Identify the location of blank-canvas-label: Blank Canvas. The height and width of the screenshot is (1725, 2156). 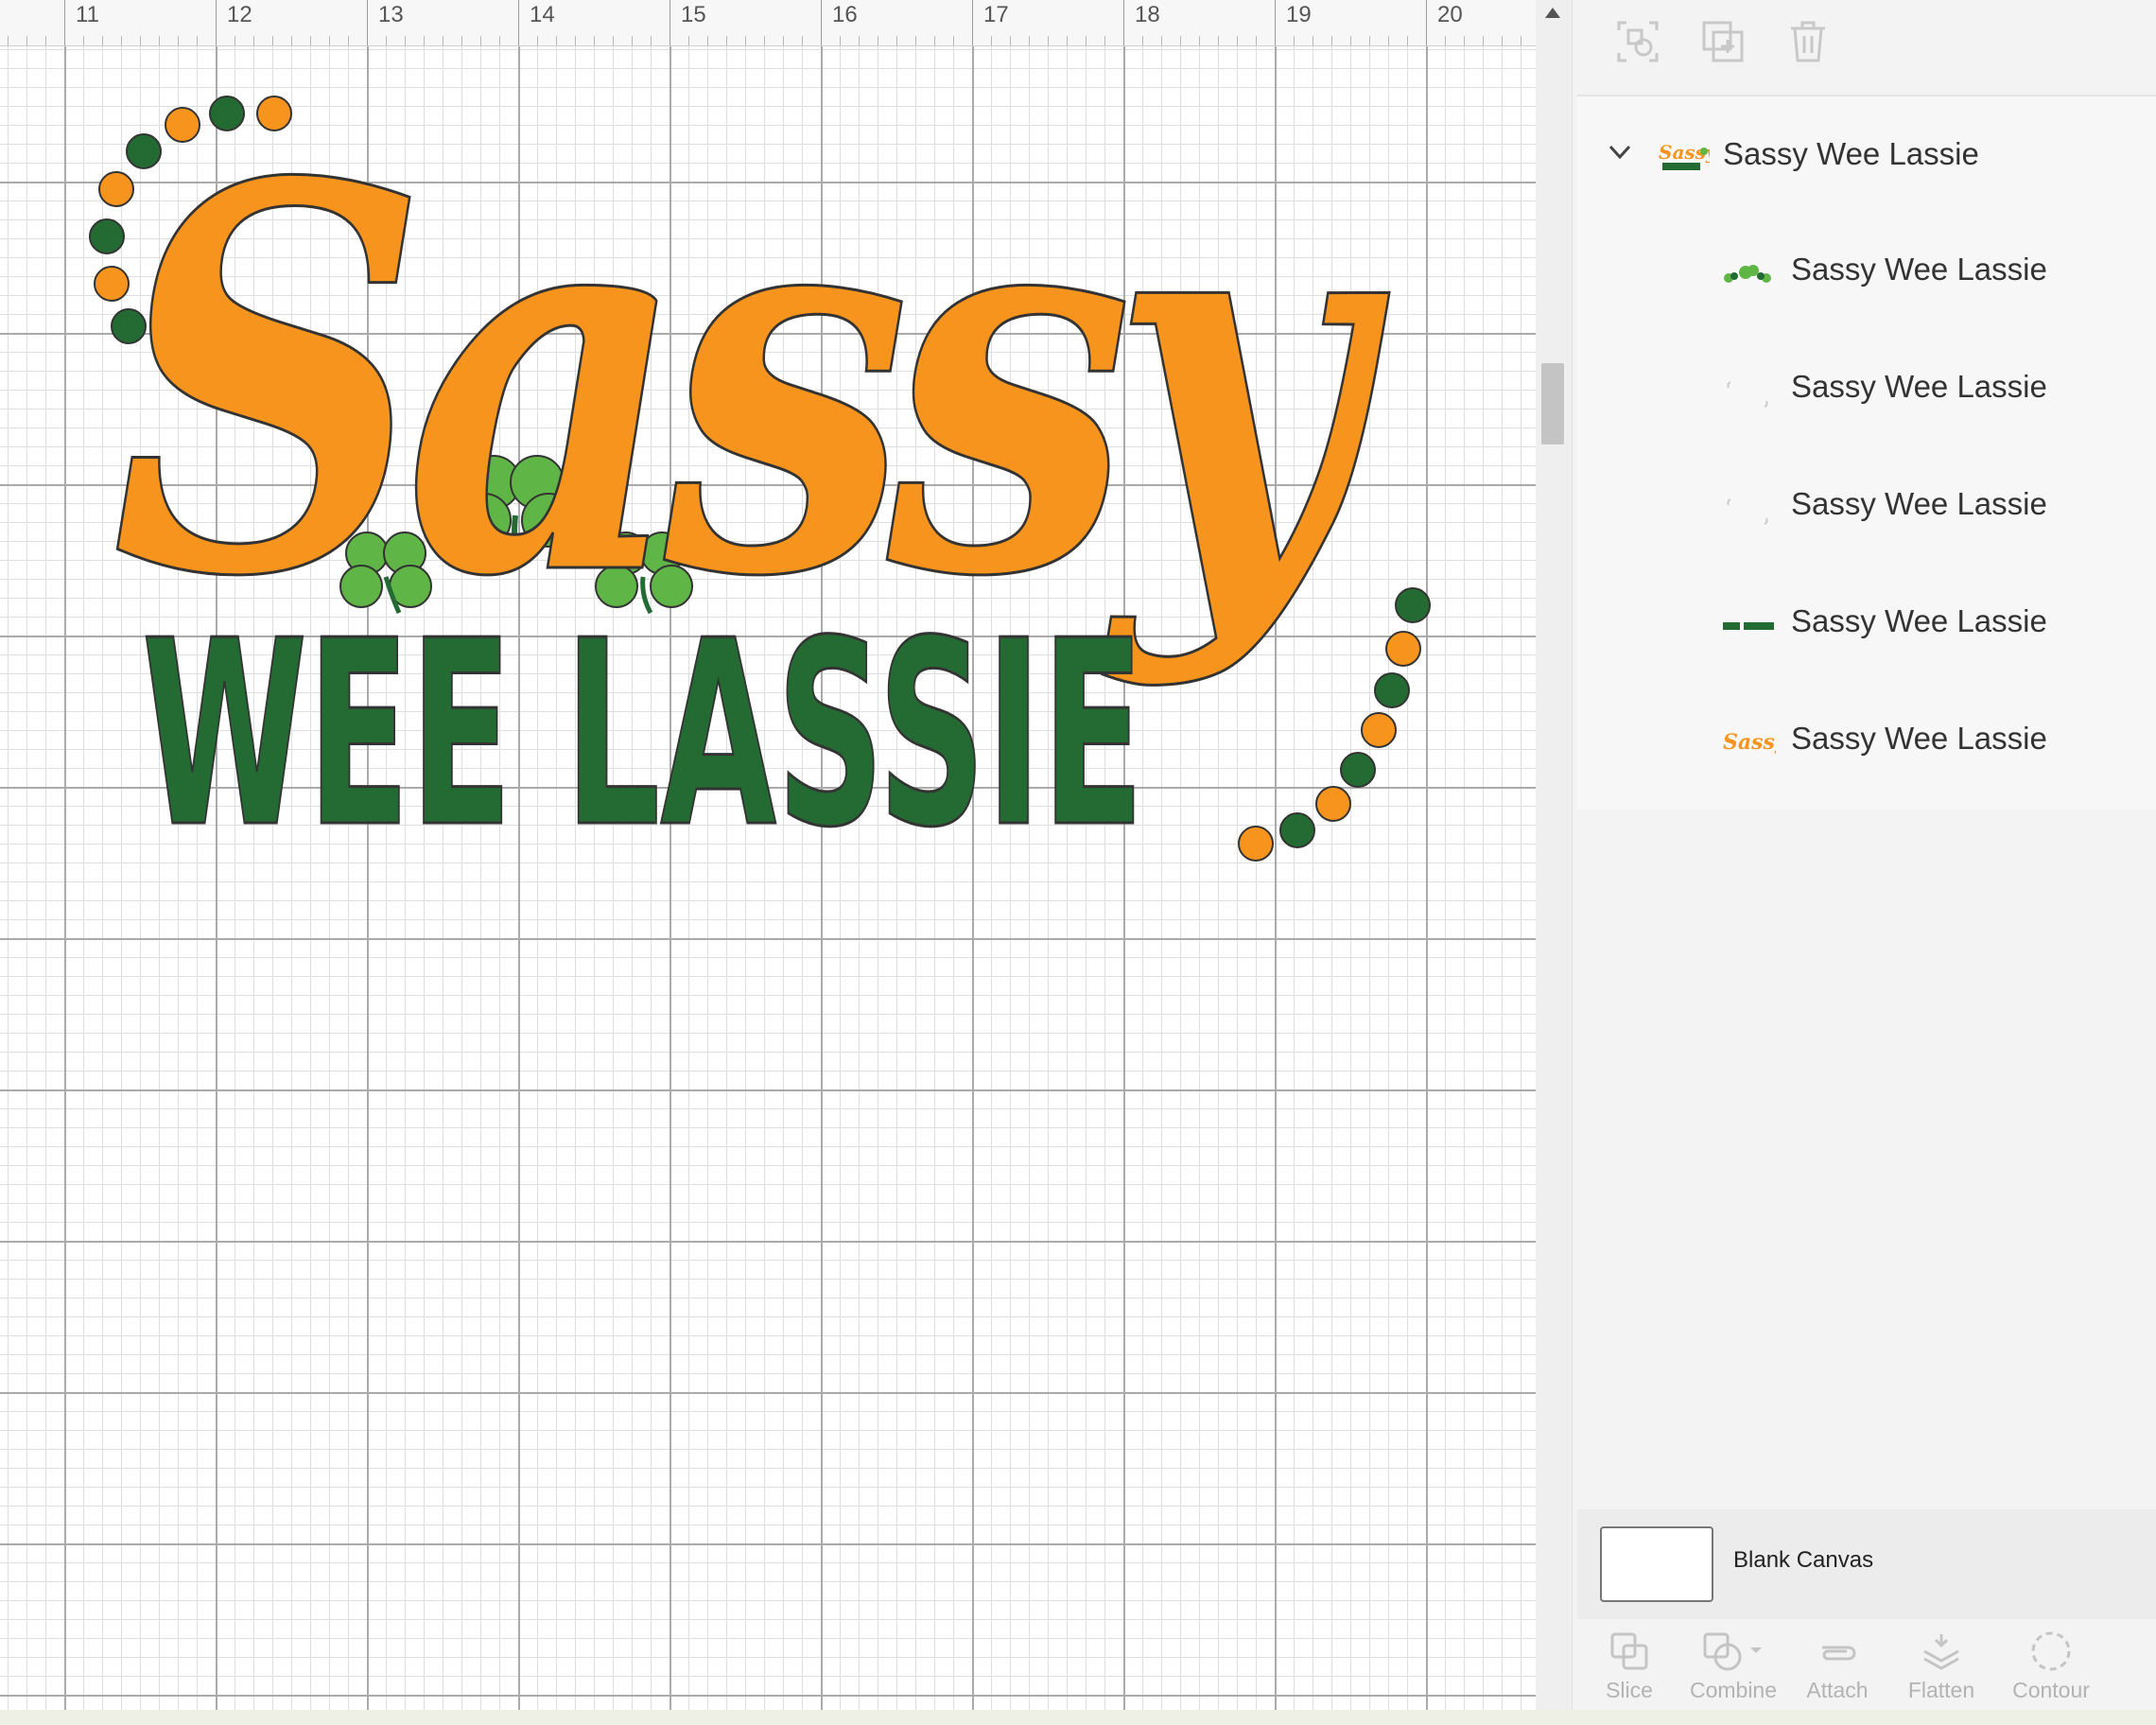
(1804, 1560).